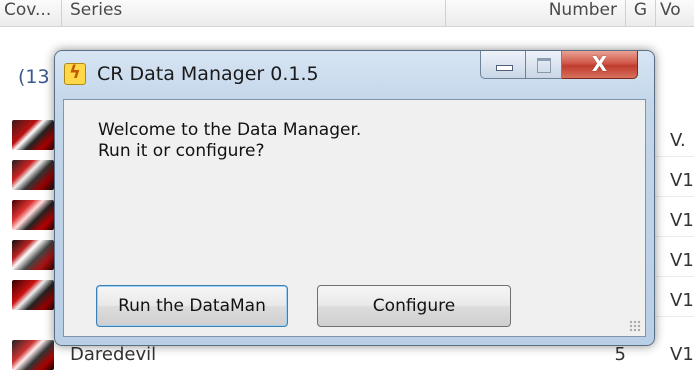 This screenshot has height=375, width=694. Describe the element at coordinates (75, 73) in the screenshot. I see `lightning-app-icon` at that location.